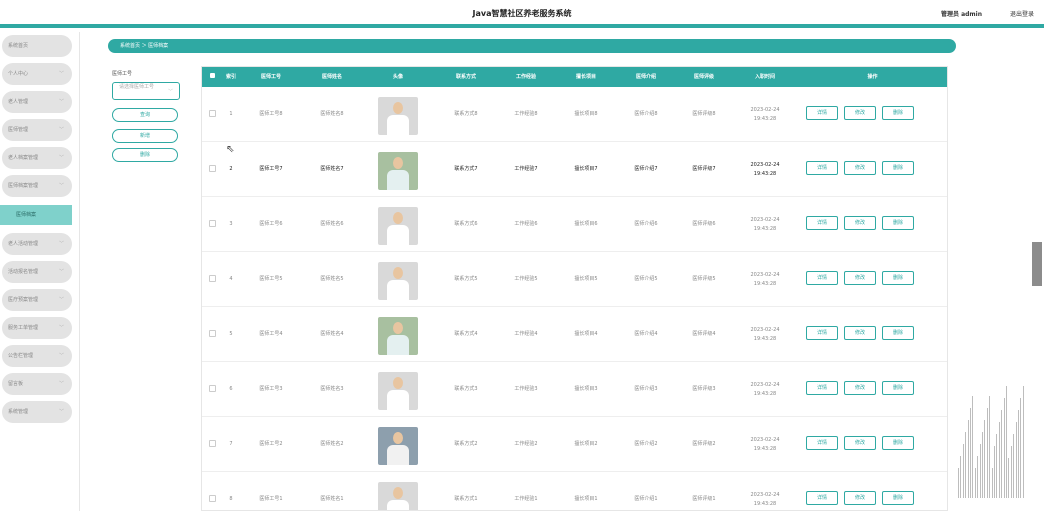 The width and height of the screenshot is (1044, 511). I want to click on scrollbar-thumb, so click(1037, 264).